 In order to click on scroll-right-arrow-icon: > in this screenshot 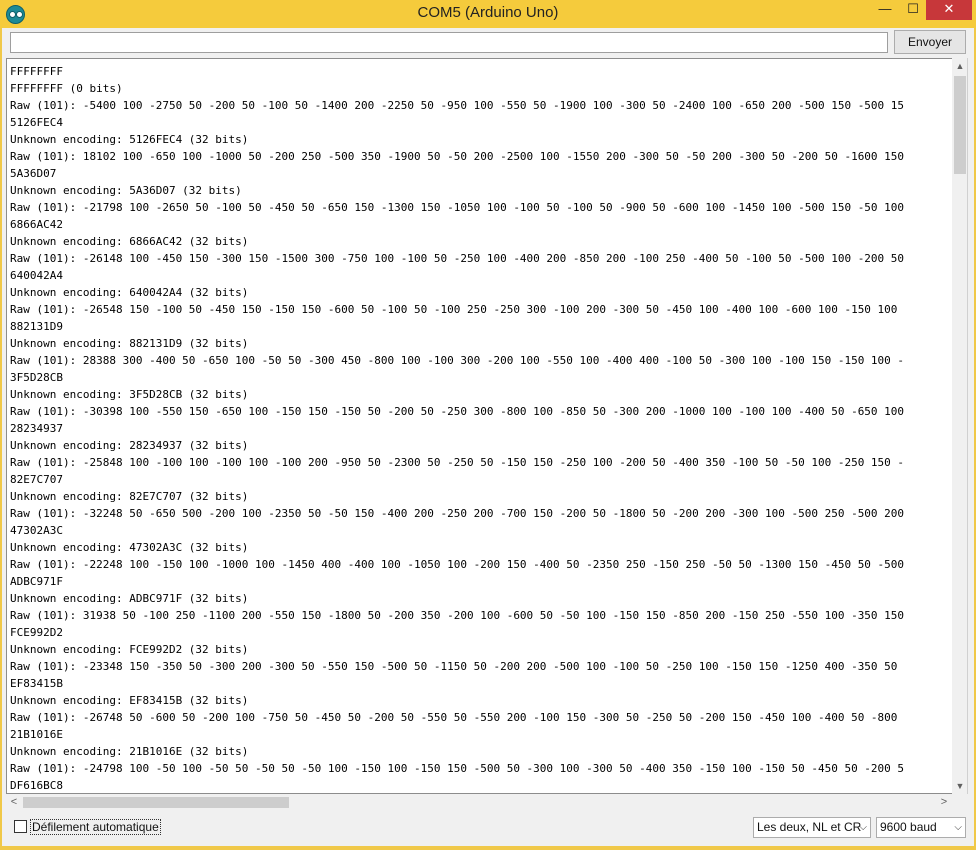, I will do `click(944, 802)`.